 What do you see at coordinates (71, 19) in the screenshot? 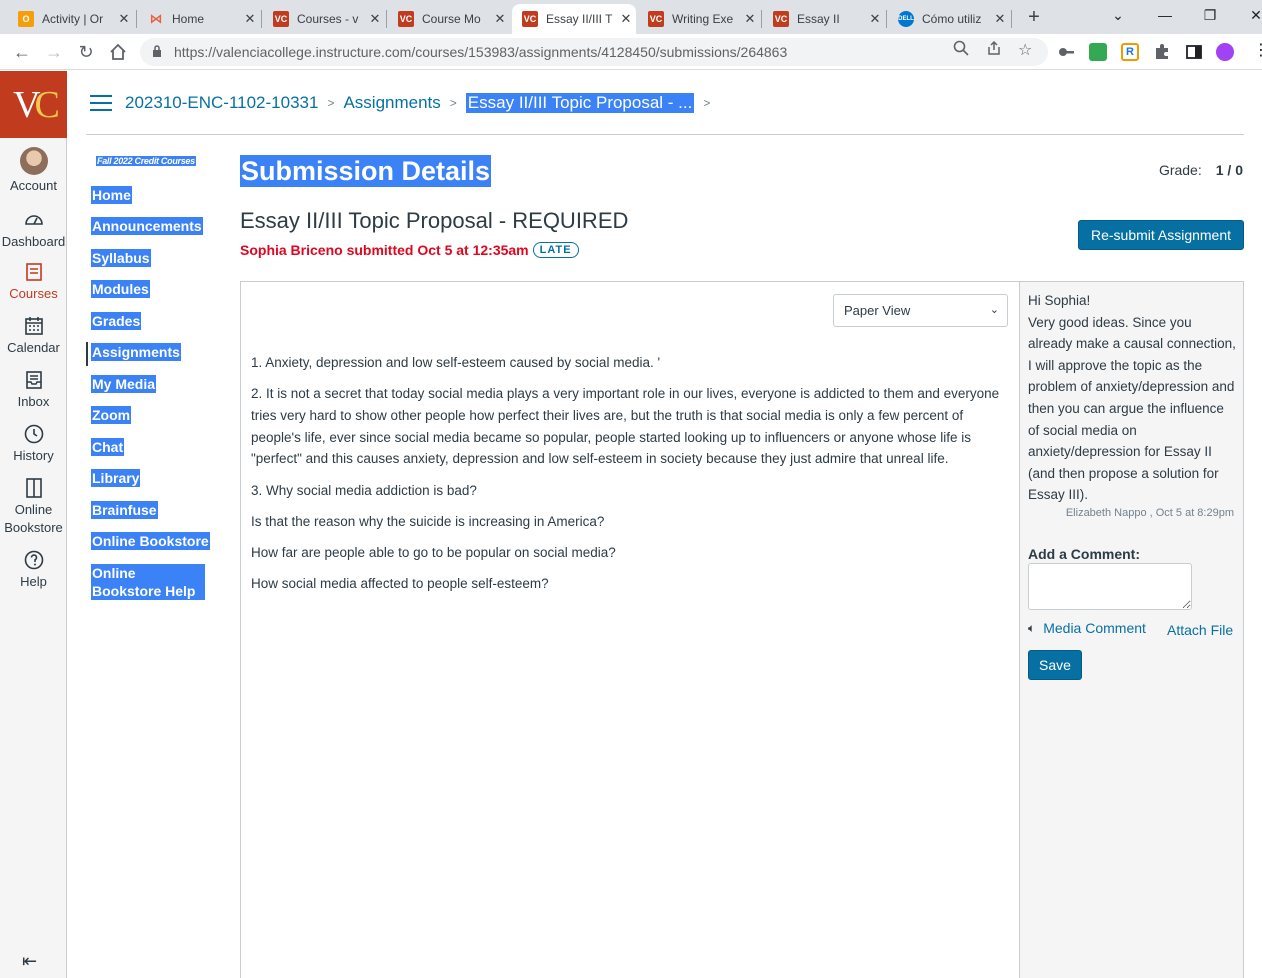
I see `browser-tab: O Activity | Or ✕` at bounding box center [71, 19].